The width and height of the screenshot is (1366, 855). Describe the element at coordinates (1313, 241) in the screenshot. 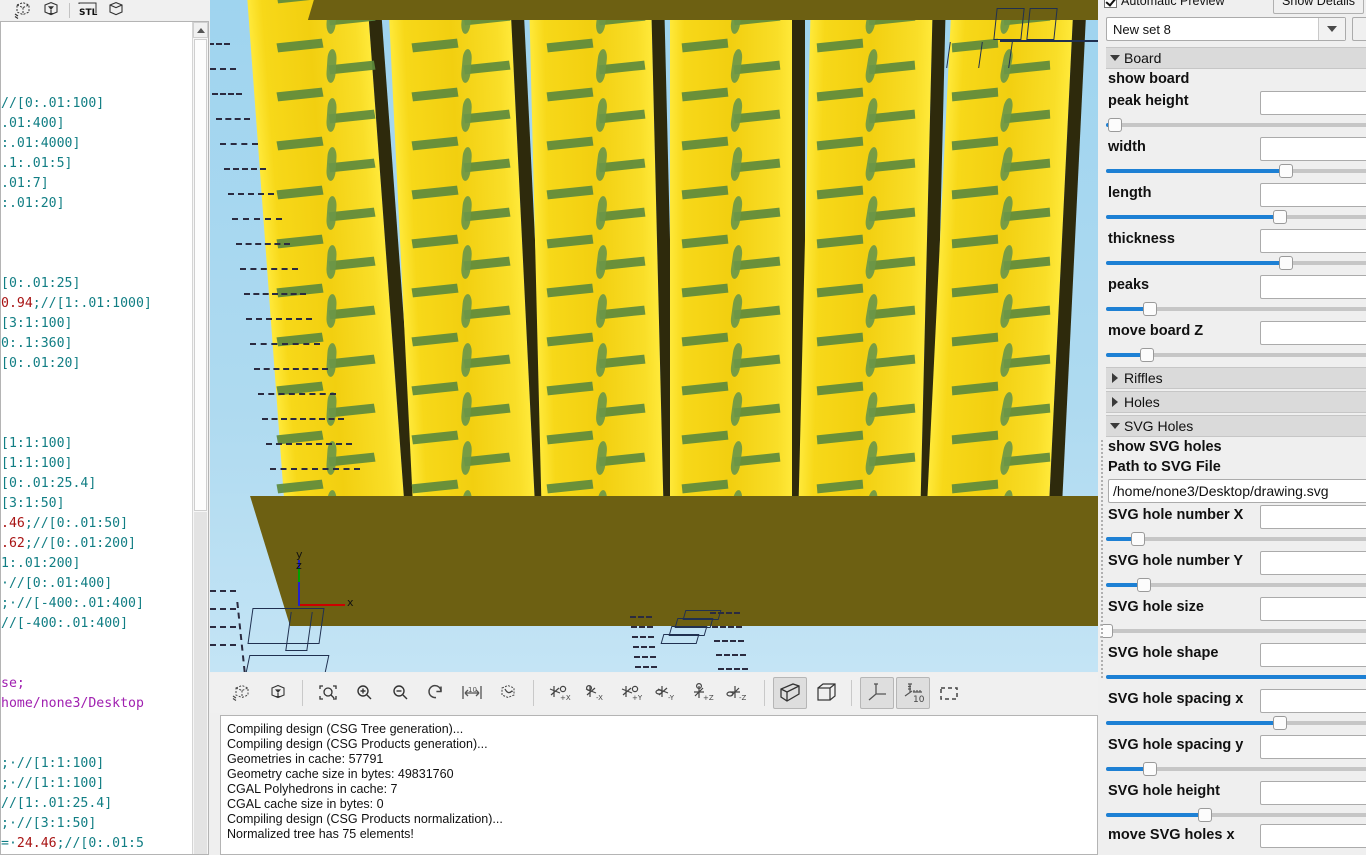

I see `thickness-input` at that location.